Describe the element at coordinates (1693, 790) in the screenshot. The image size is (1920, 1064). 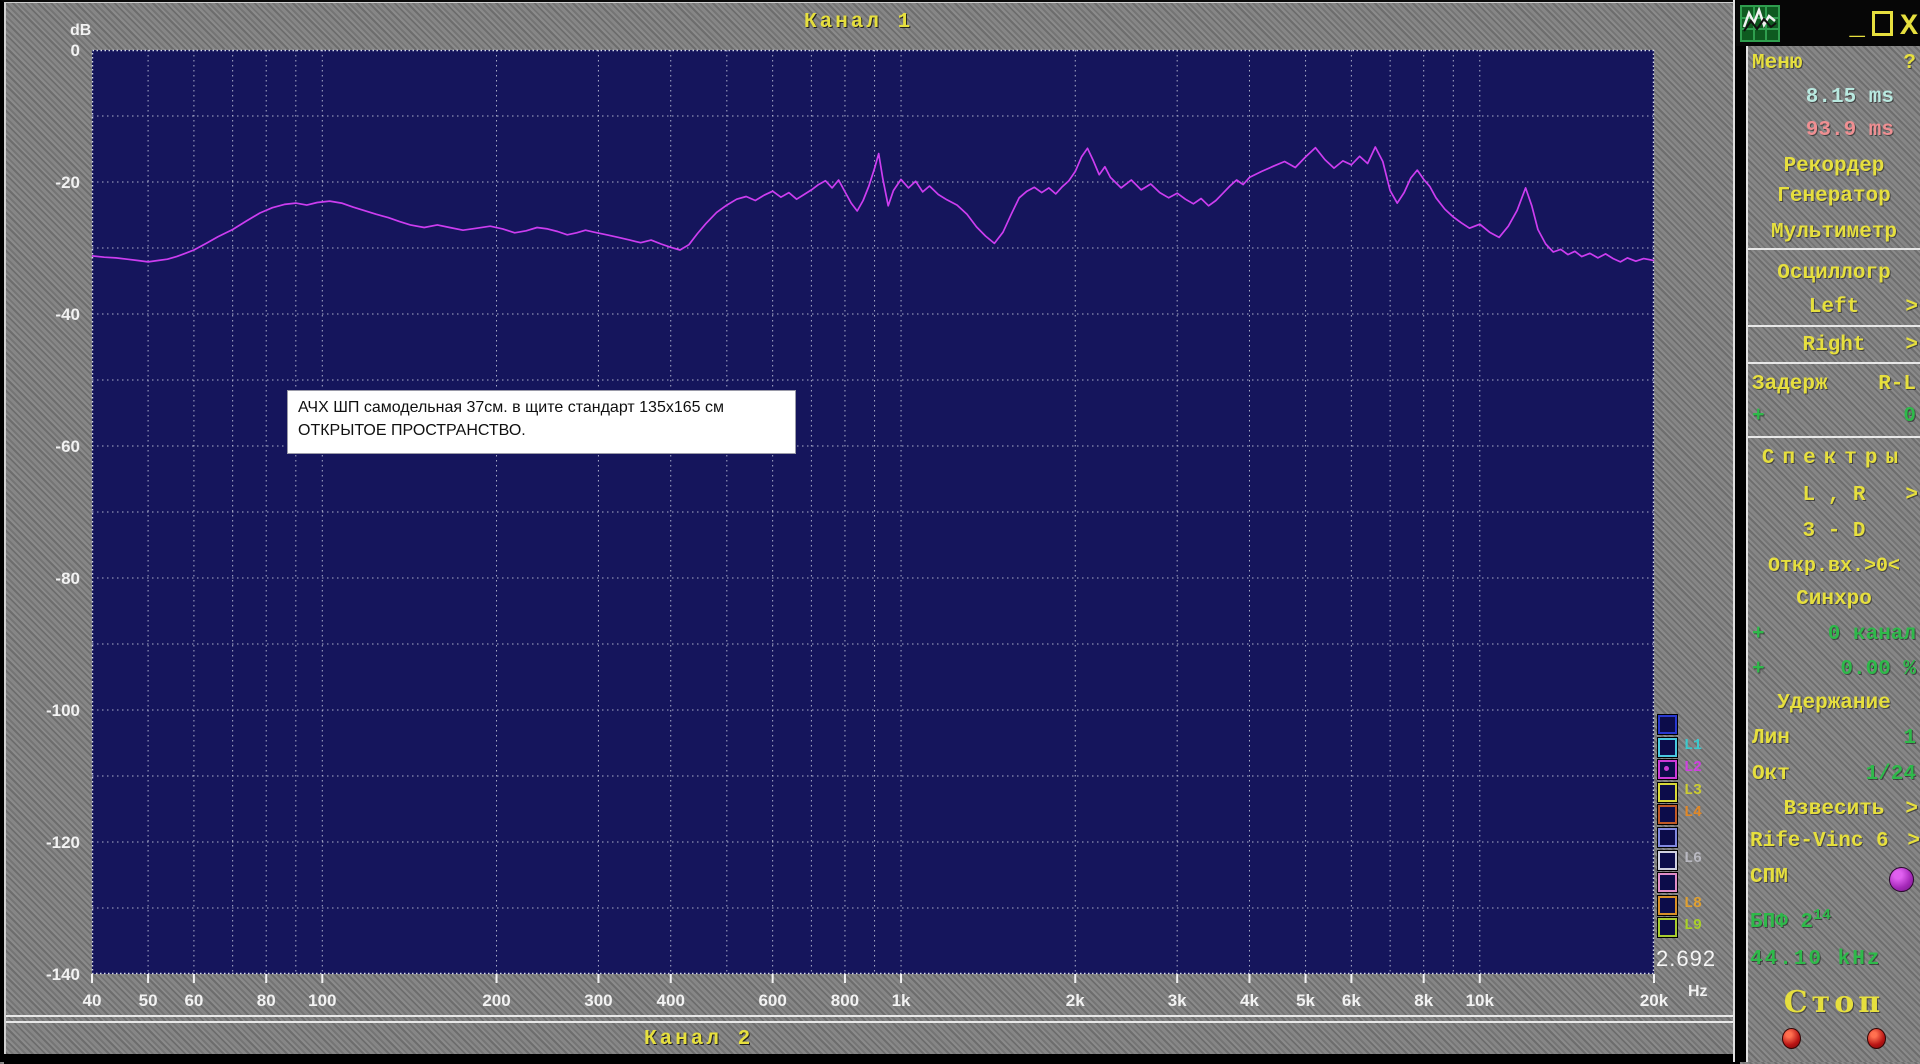
I see `legend-label: L3` at that location.